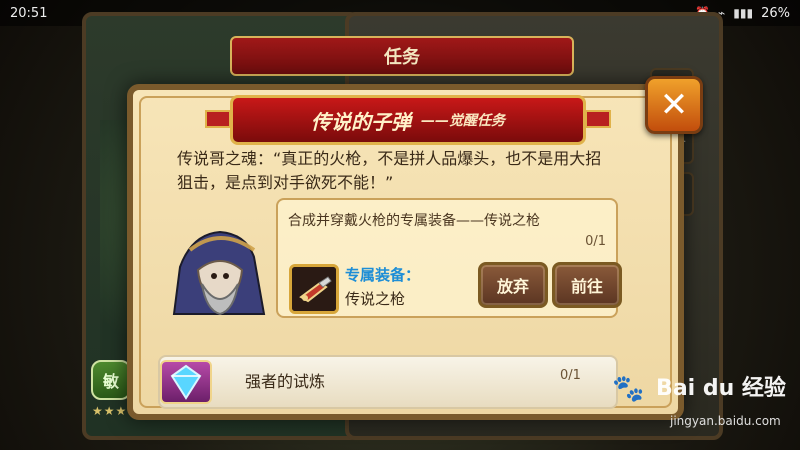 The width and height of the screenshot is (800, 450). Describe the element at coordinates (628, 389) in the screenshot. I see `paw-icon: 🐾` at that location.